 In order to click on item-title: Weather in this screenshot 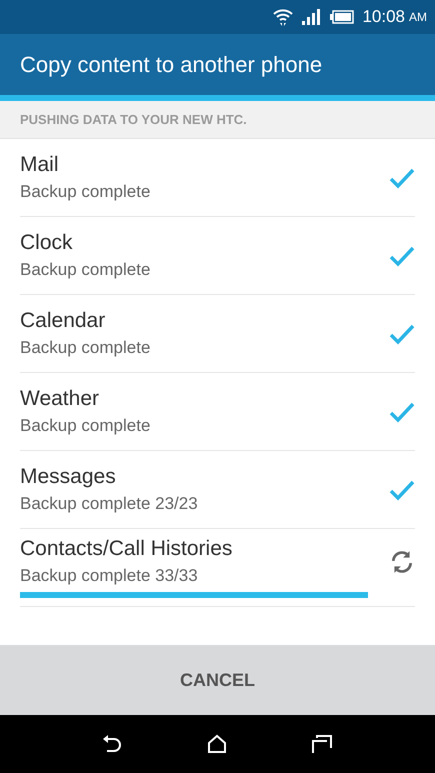, I will do `click(60, 399)`.